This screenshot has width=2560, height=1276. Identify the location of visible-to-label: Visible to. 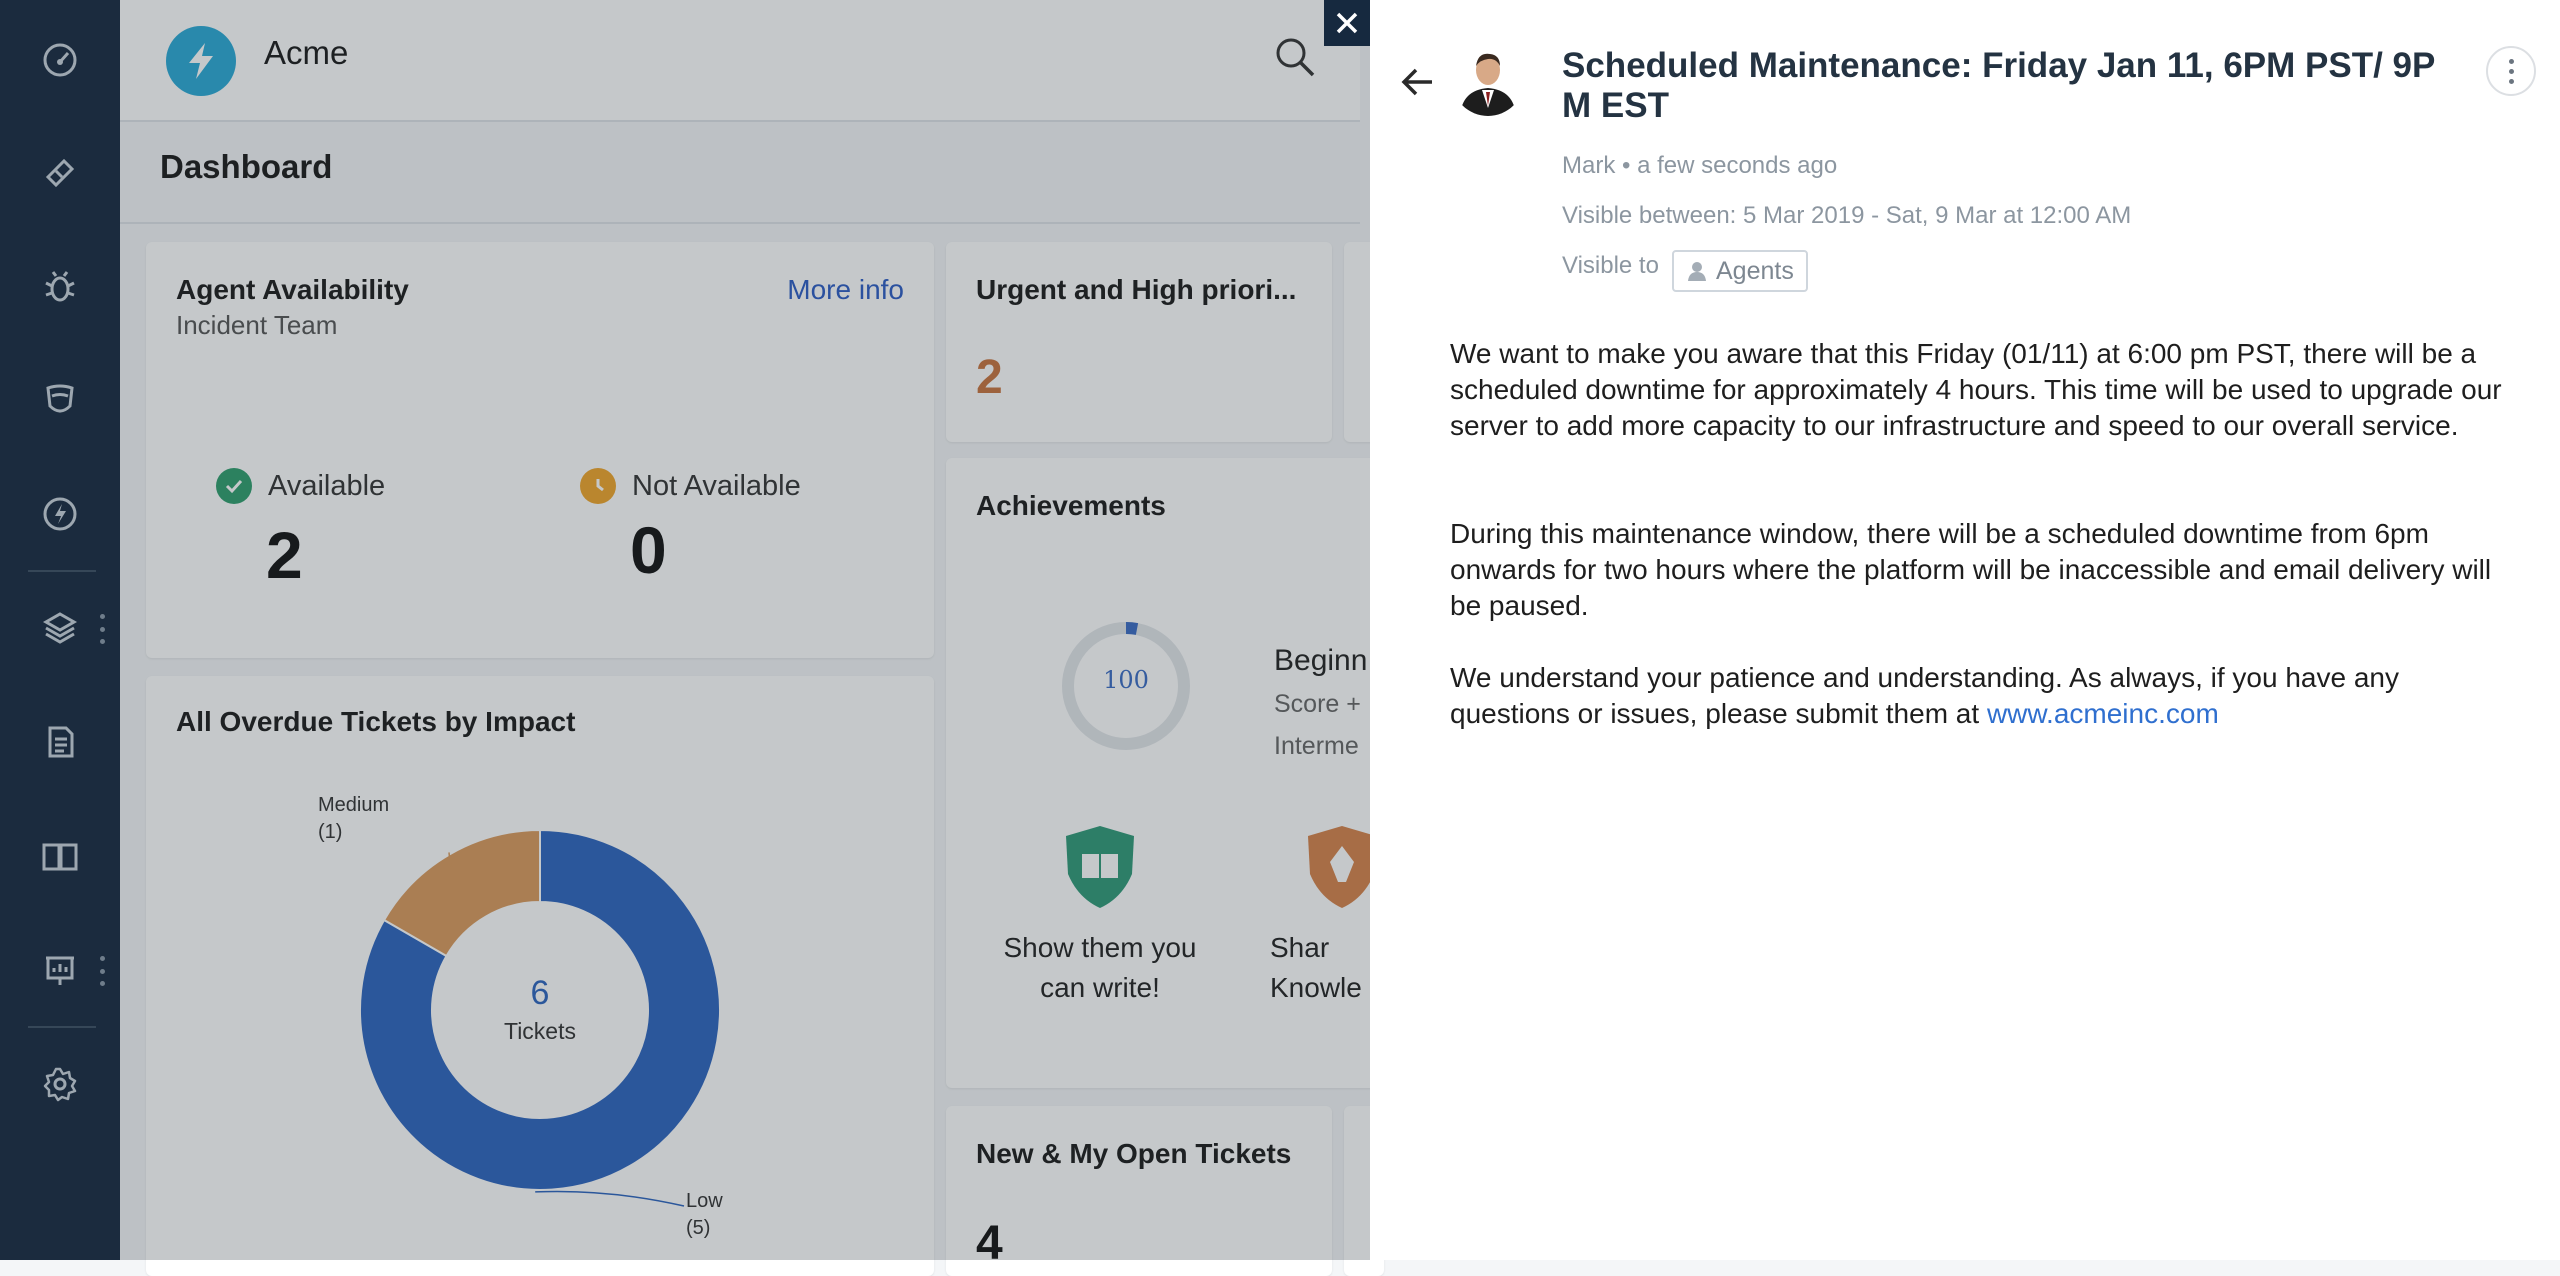
(1610, 265).